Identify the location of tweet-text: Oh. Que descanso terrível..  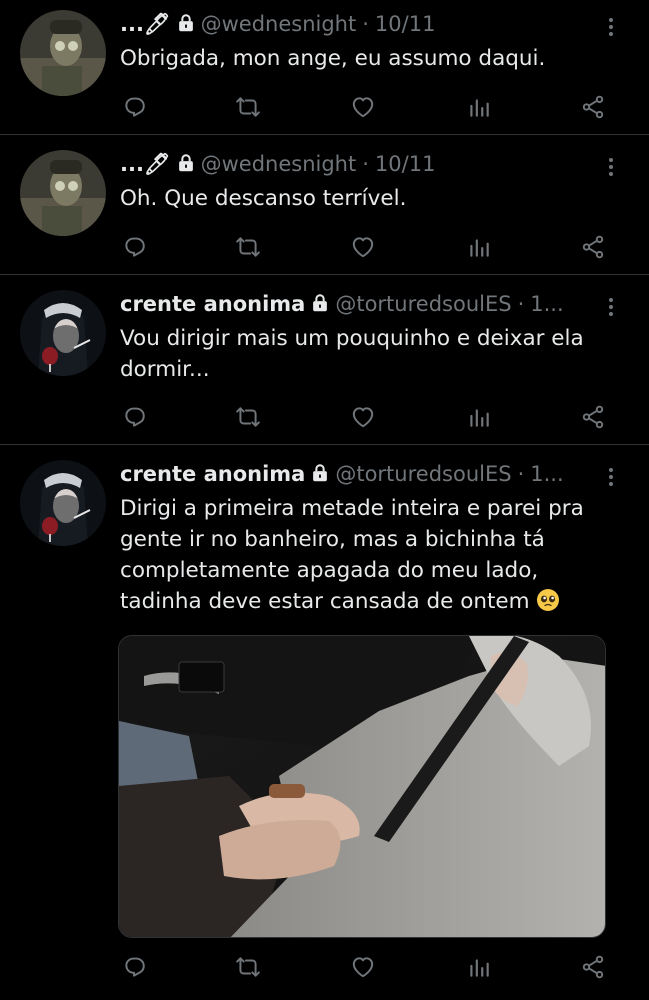
(263, 198).